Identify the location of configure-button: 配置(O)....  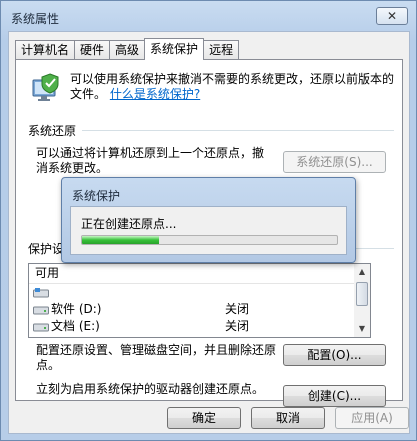
(334, 355).